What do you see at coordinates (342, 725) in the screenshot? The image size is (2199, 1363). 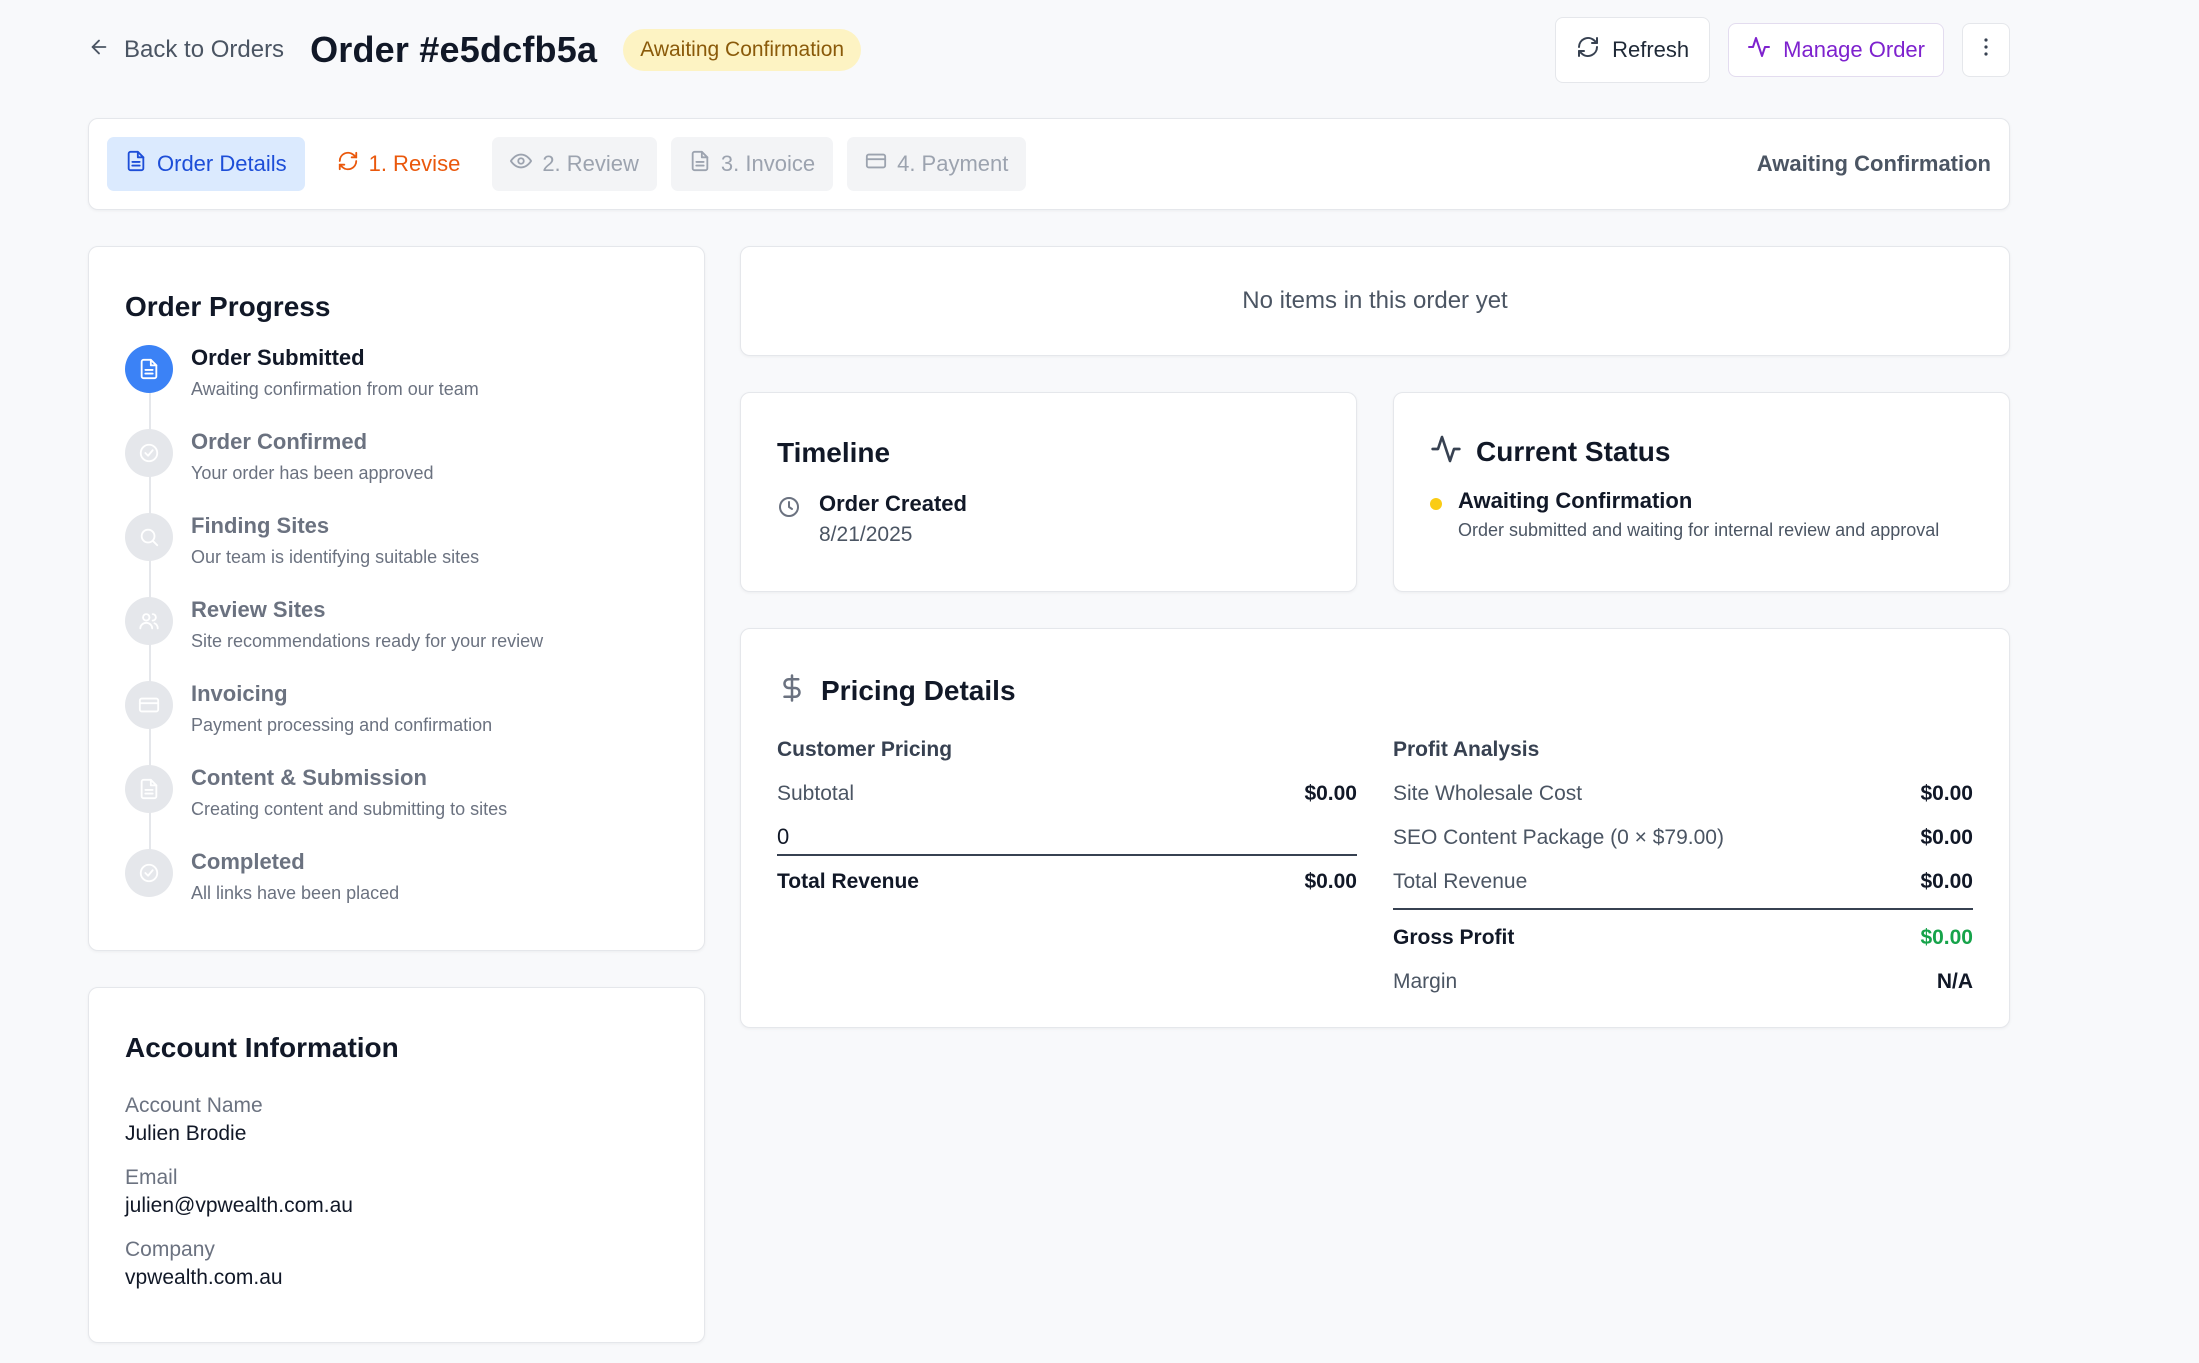 I see `step-desc: Payment processing and confirmation` at bounding box center [342, 725].